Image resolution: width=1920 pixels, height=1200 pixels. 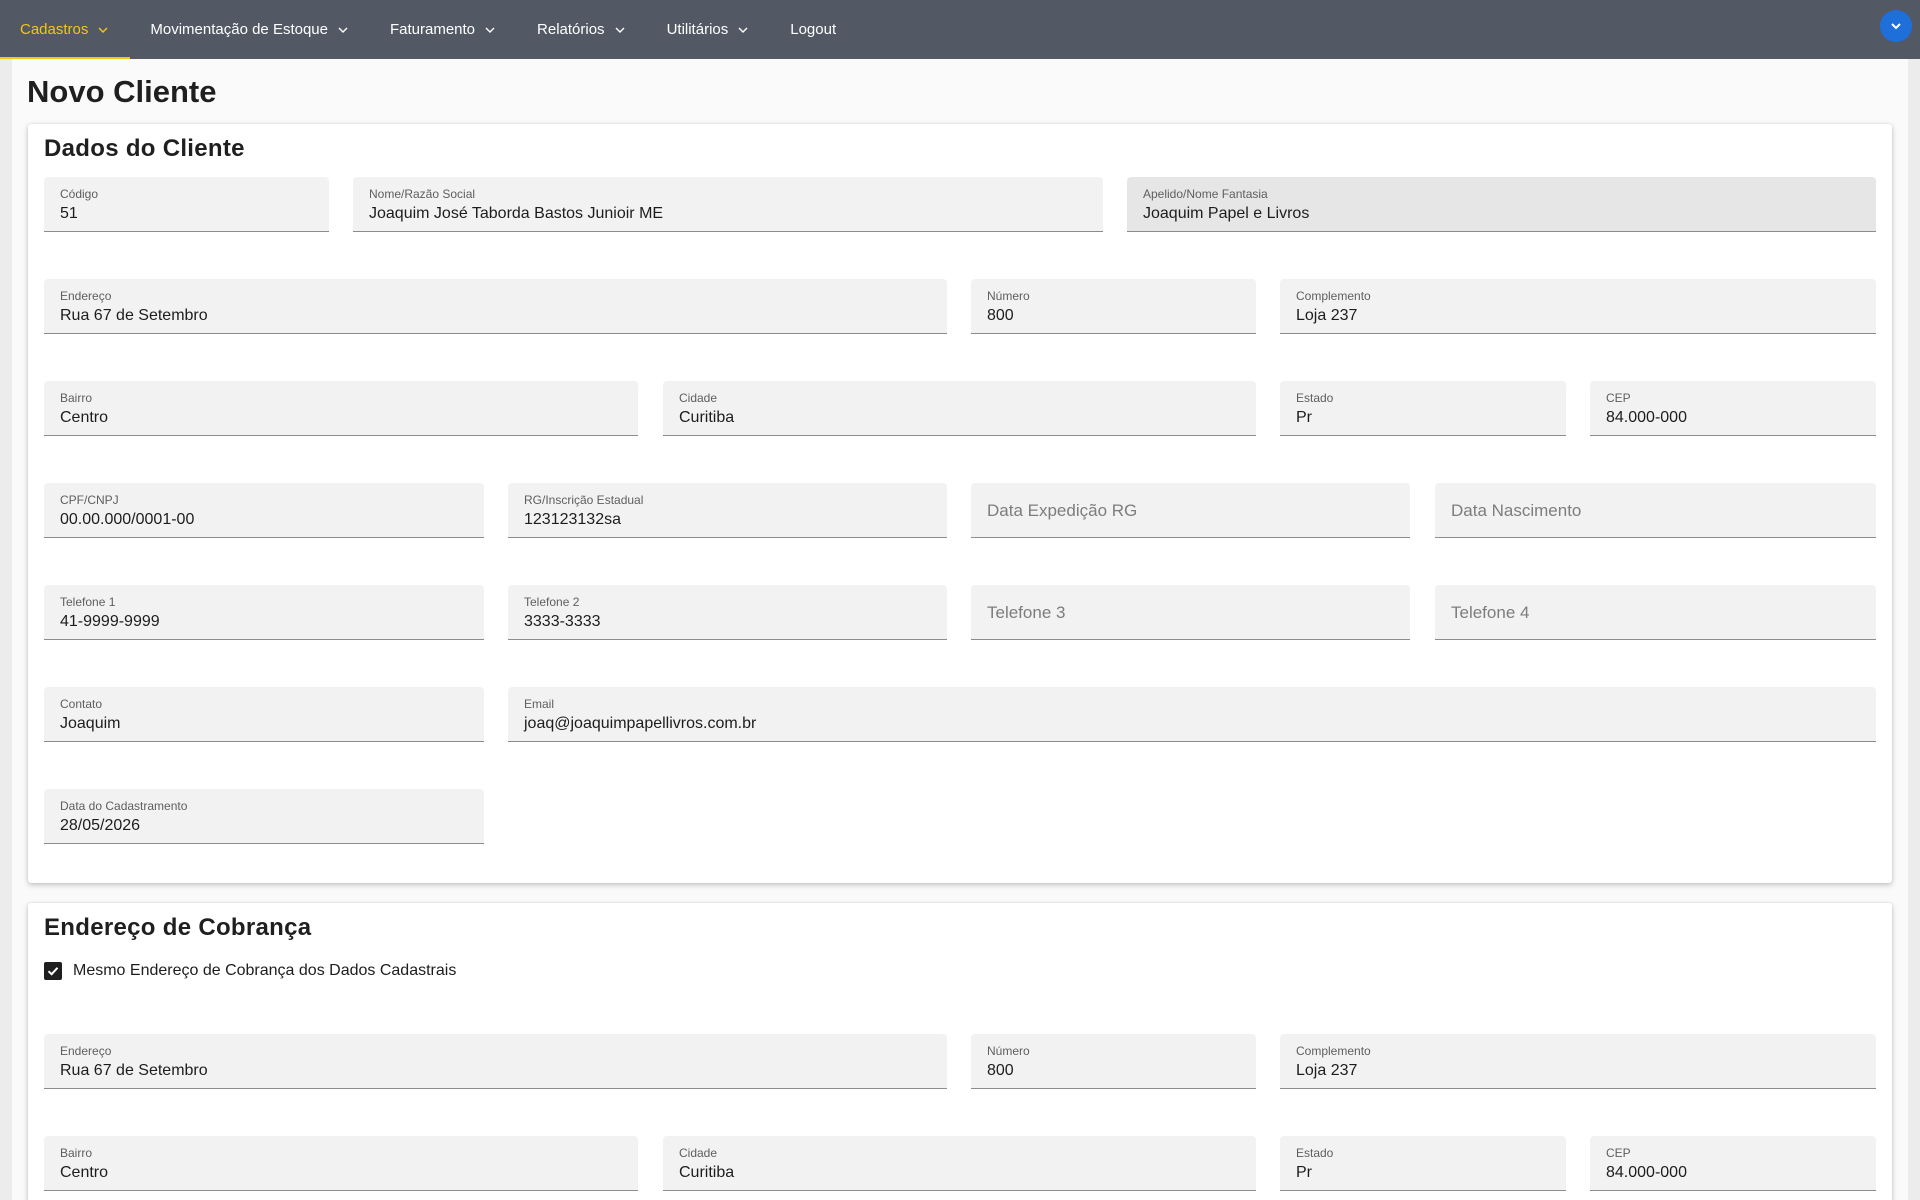 I want to click on bairro-field: Bairro Centro, so click(x=341, y=408).